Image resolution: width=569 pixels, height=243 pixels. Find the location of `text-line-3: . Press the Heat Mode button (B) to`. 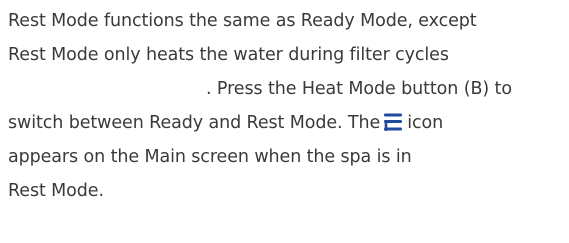

text-line-3: . Press the Heat Mode button (B) to is located at coordinates (359, 89).